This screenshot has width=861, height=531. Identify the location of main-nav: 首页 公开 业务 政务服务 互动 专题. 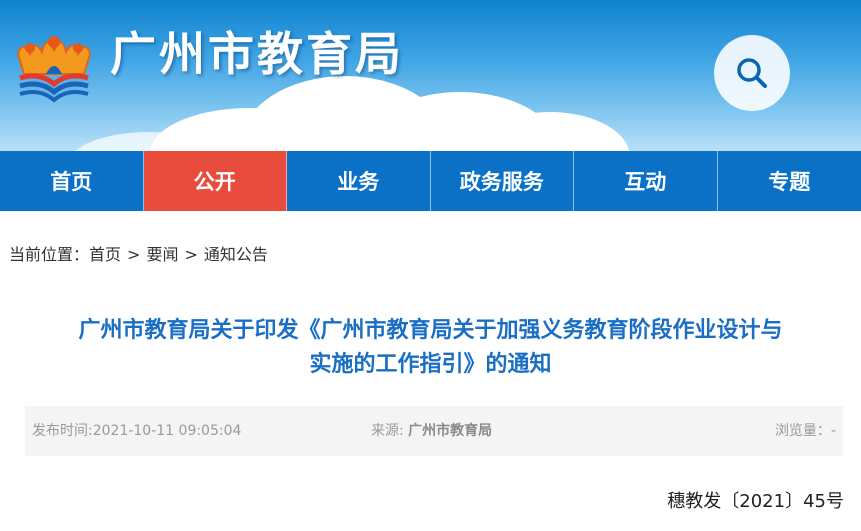
(430, 181).